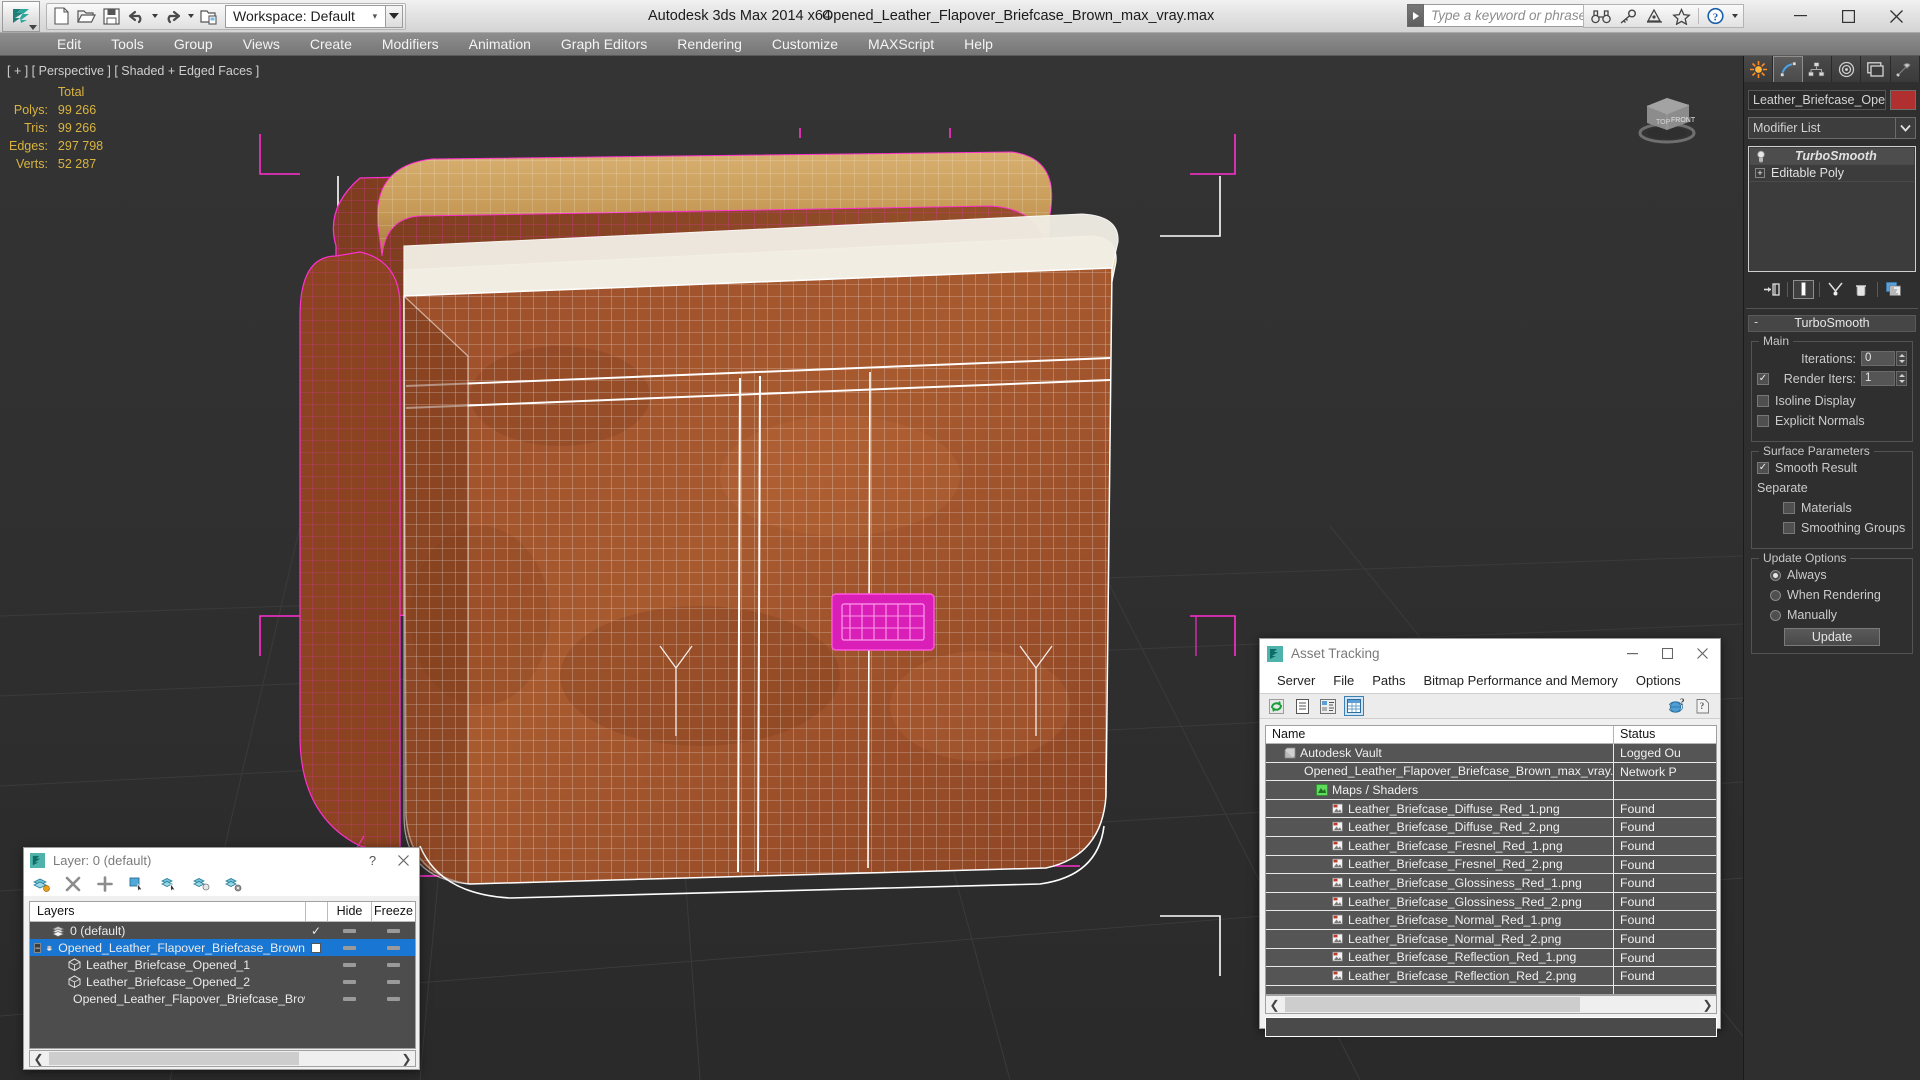  What do you see at coordinates (137, 884) in the screenshot?
I see `select-objects-in-layer-icon` at bounding box center [137, 884].